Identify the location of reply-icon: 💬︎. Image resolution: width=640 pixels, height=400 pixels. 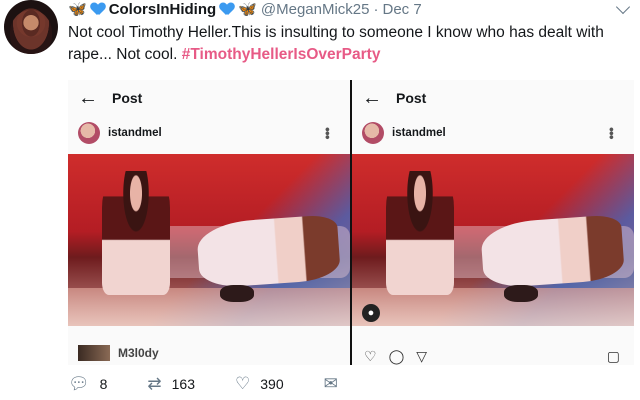
(79, 383).